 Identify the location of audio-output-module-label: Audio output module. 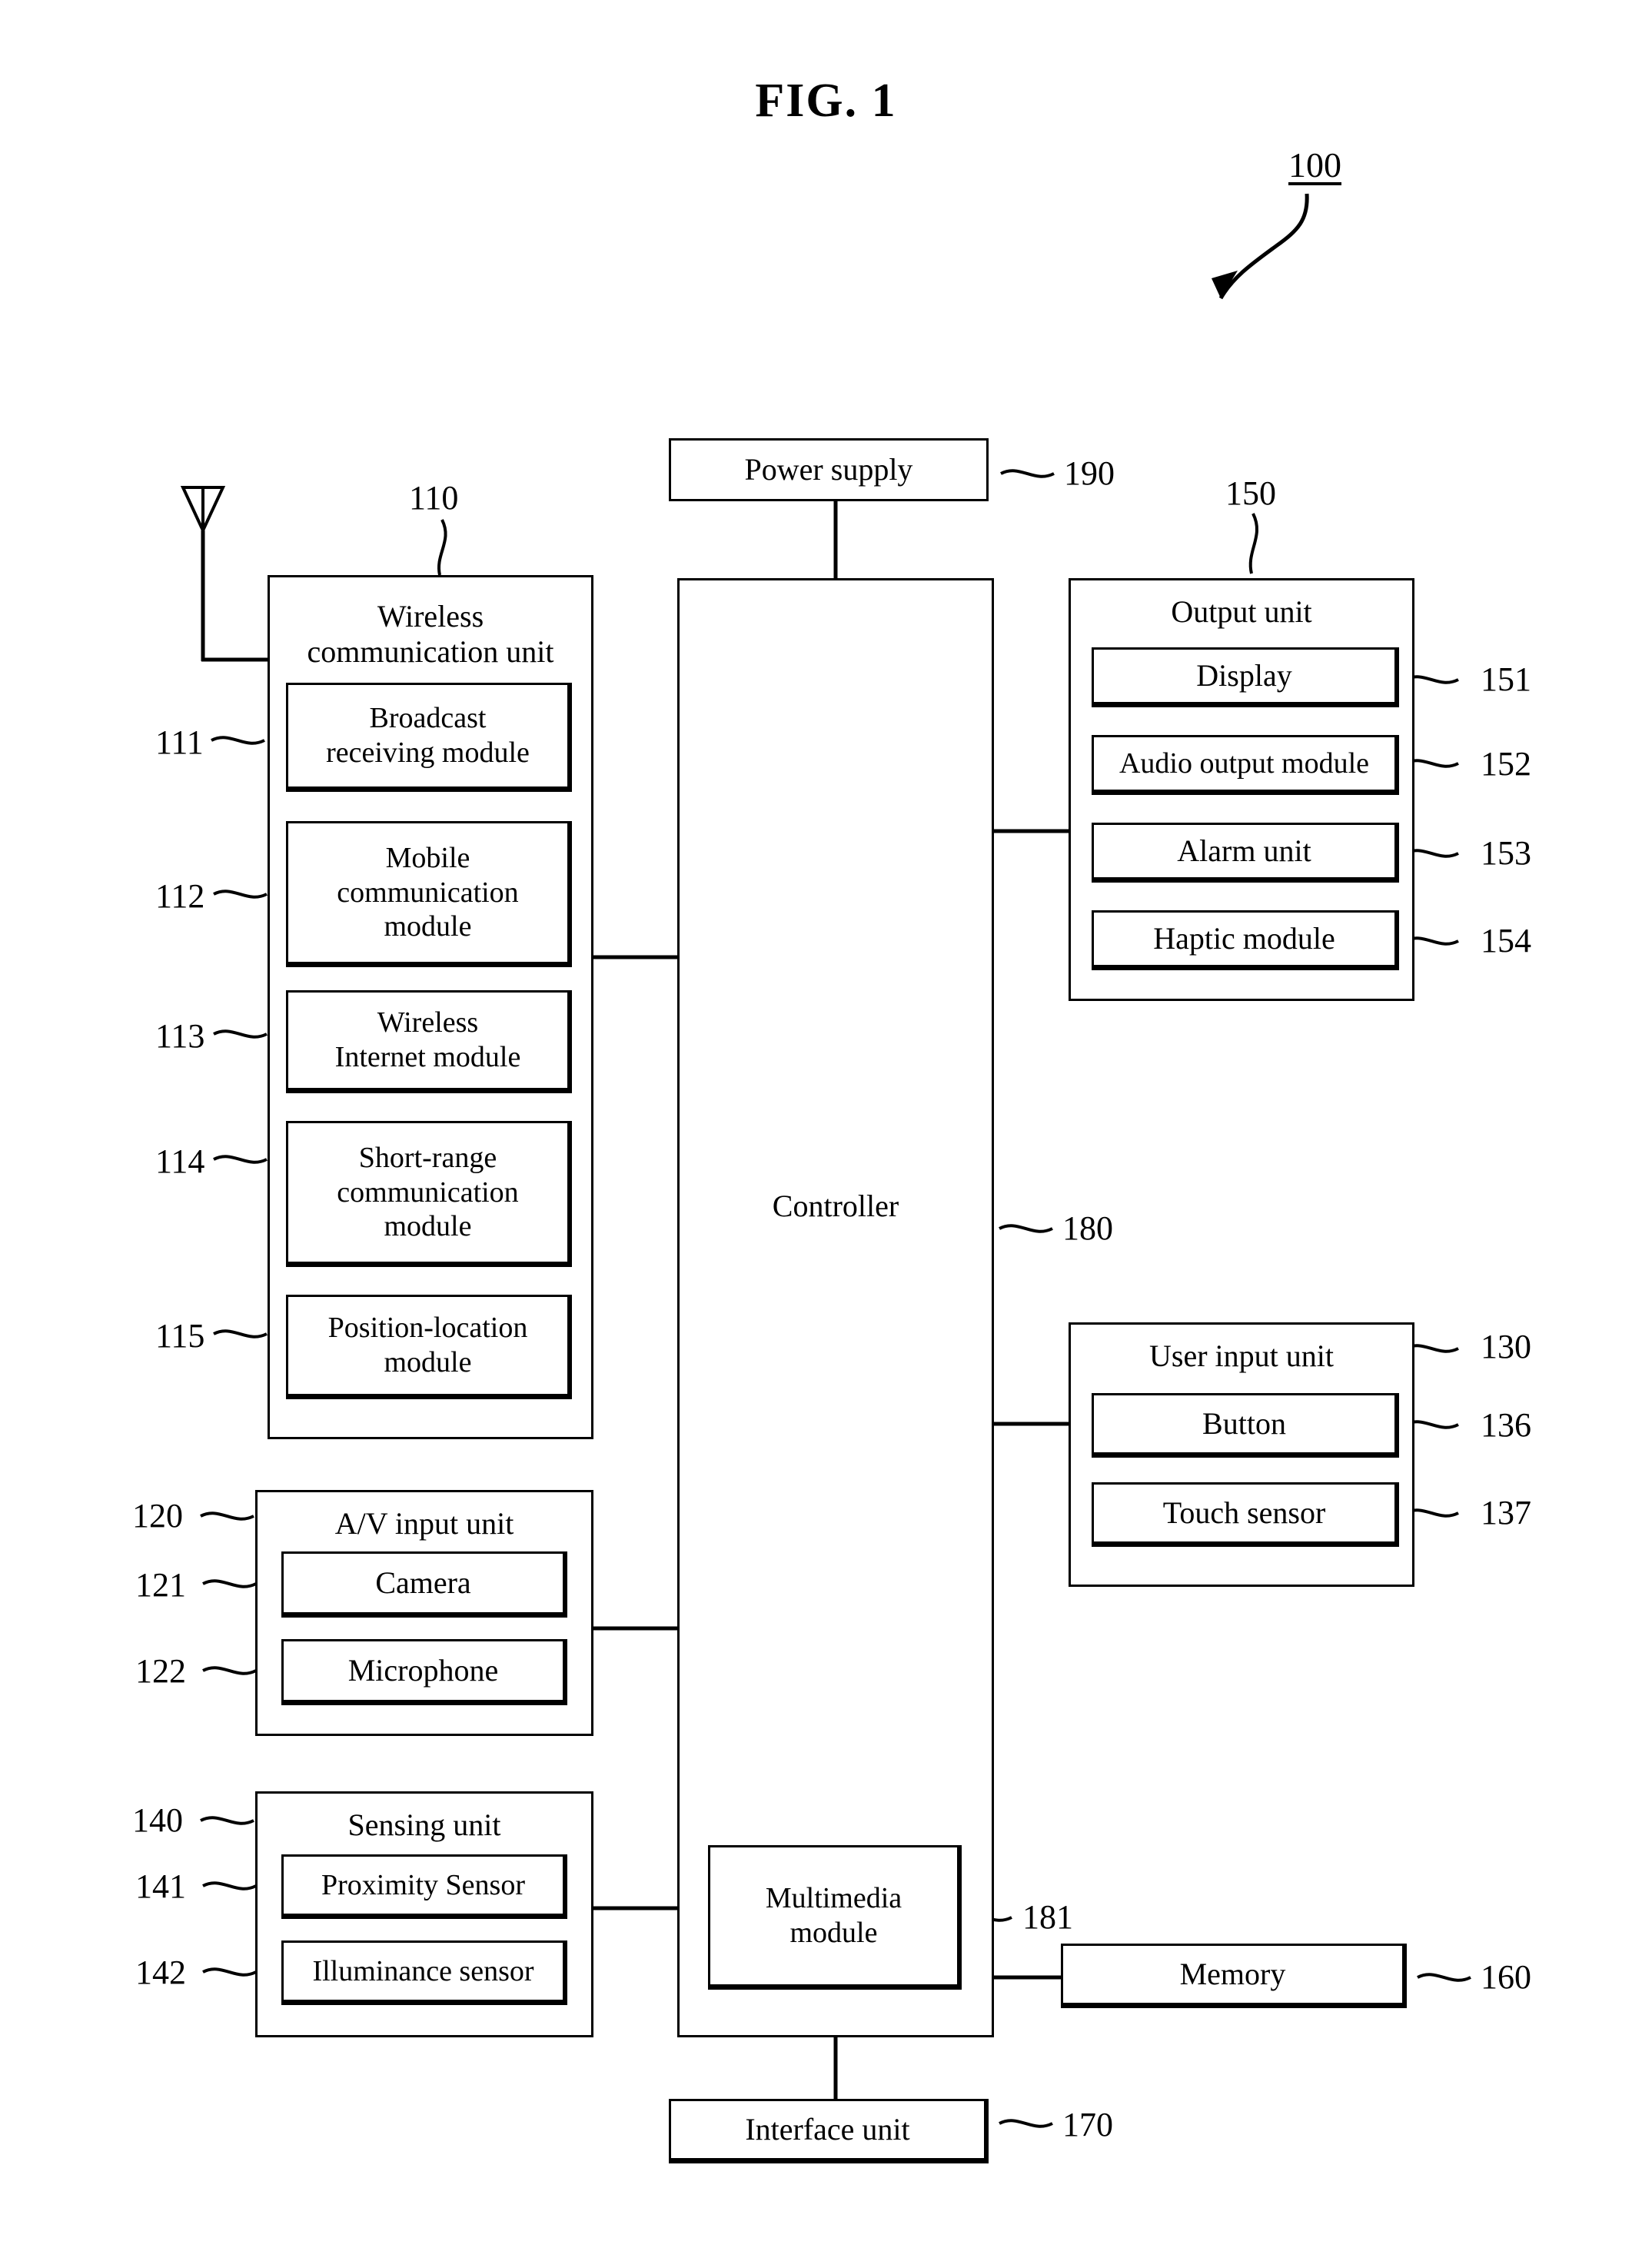
(1244, 763).